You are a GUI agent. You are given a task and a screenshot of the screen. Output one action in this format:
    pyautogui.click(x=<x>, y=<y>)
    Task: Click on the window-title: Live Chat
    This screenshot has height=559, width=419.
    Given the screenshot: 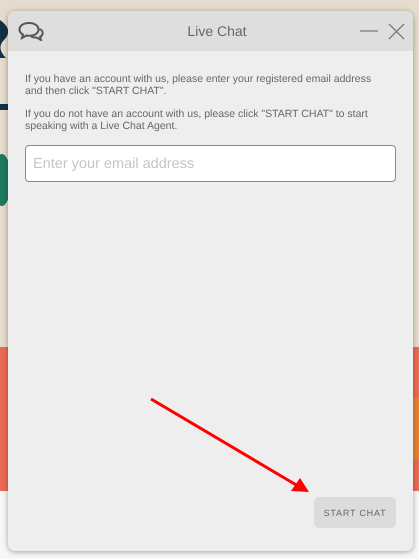 What is the action you would take?
    pyautogui.click(x=217, y=31)
    